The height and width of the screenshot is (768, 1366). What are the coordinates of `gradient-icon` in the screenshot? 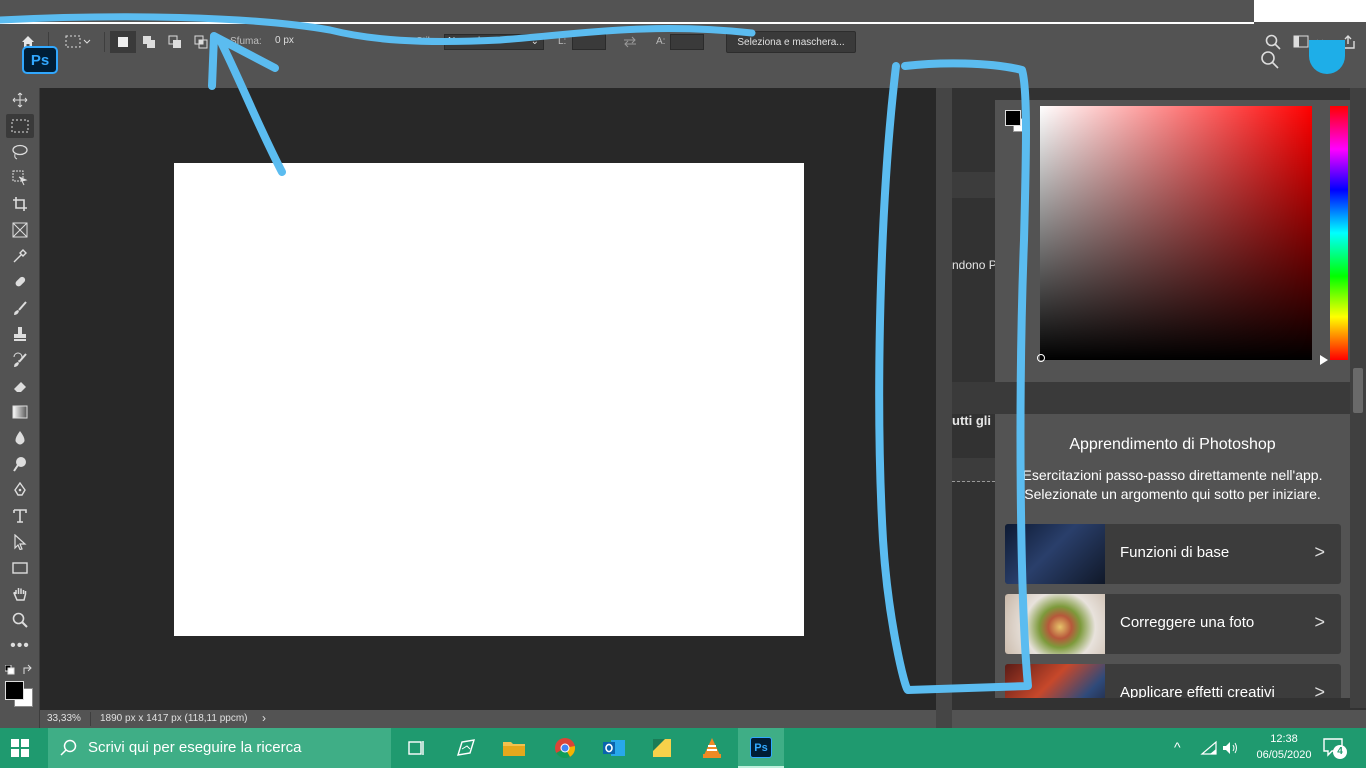 It's located at (20, 412).